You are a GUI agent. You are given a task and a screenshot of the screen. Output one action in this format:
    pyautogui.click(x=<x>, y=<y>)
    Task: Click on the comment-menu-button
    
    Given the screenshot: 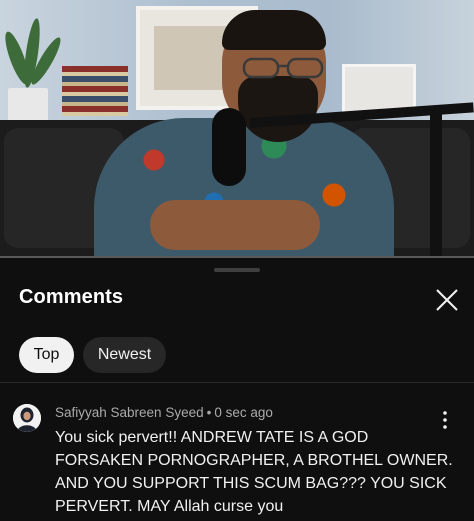 What is the action you would take?
    pyautogui.click(x=445, y=420)
    